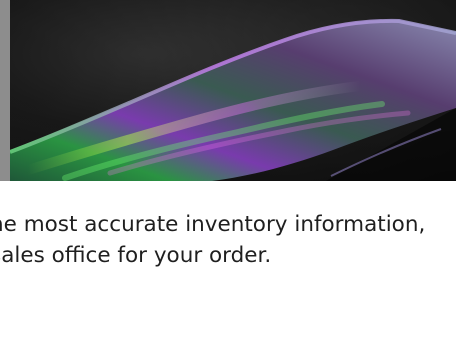  Describe the element at coordinates (5, 90) in the screenshot. I see `left-edge-strip` at that location.